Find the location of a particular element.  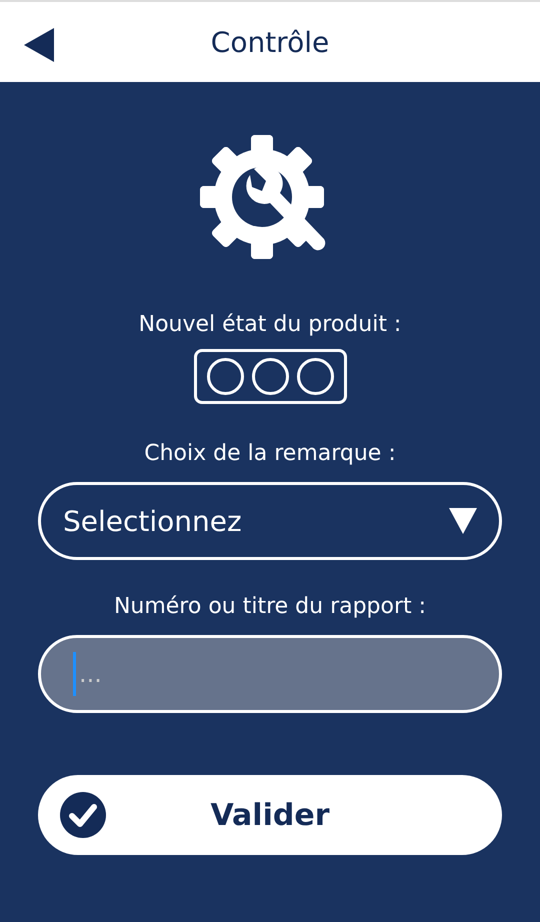

page-title: Contrôle is located at coordinates (270, 42).